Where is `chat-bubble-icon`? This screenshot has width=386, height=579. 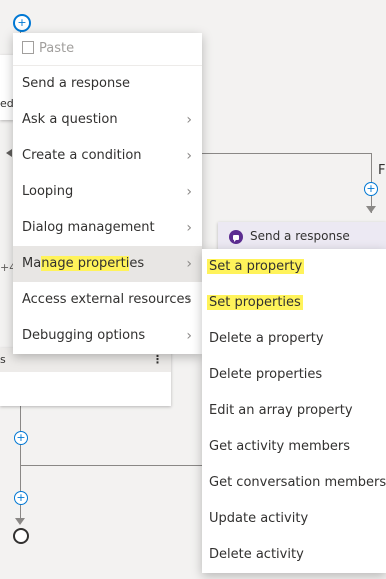 chat-bubble-icon is located at coordinates (236, 237).